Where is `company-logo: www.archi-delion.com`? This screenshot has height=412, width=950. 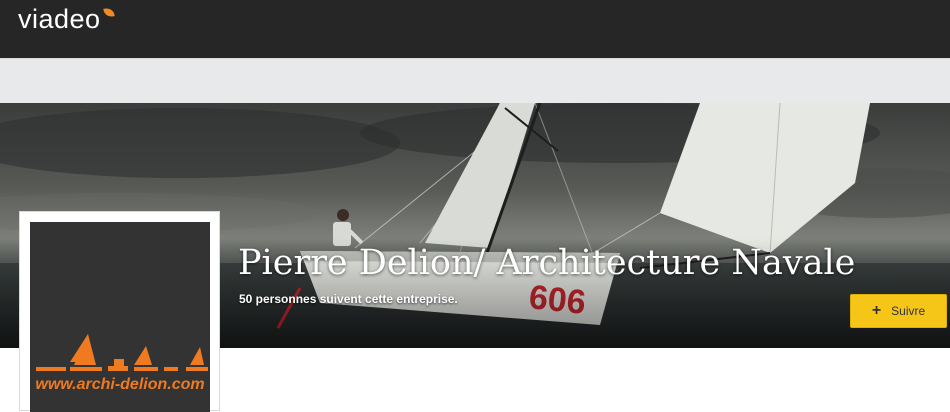 company-logo: www.archi-delion.com is located at coordinates (120, 317).